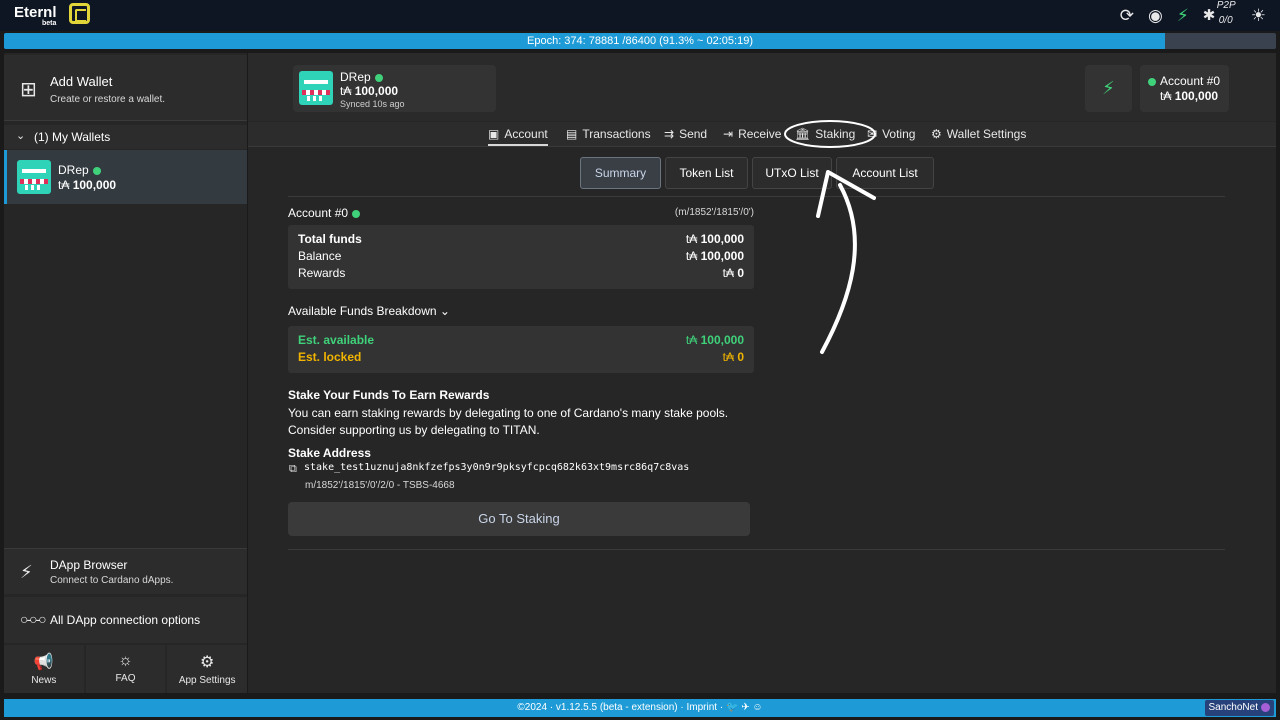  I want to click on tab-account: ▣ Account, so click(518, 134).